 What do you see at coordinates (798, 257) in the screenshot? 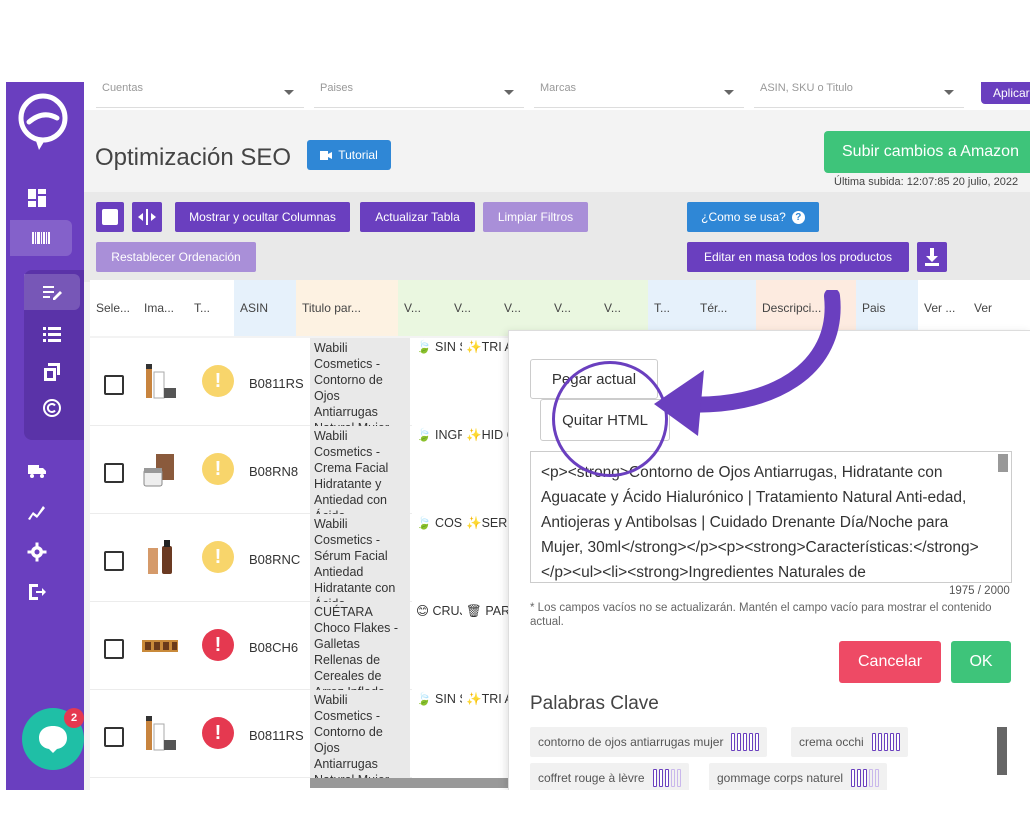
I see `bulk-edit-button: Editar en masa todos los productos` at bounding box center [798, 257].